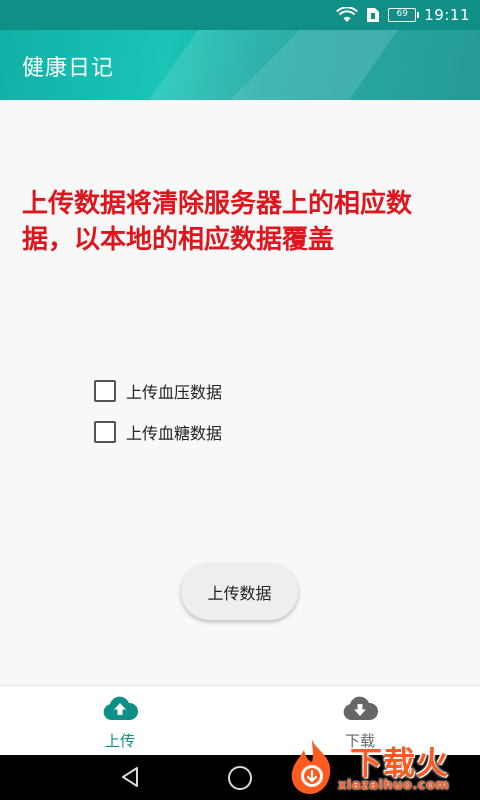 The width and height of the screenshot is (480, 800). Describe the element at coordinates (120, 711) in the screenshot. I see `cloud-upload-icon` at that location.